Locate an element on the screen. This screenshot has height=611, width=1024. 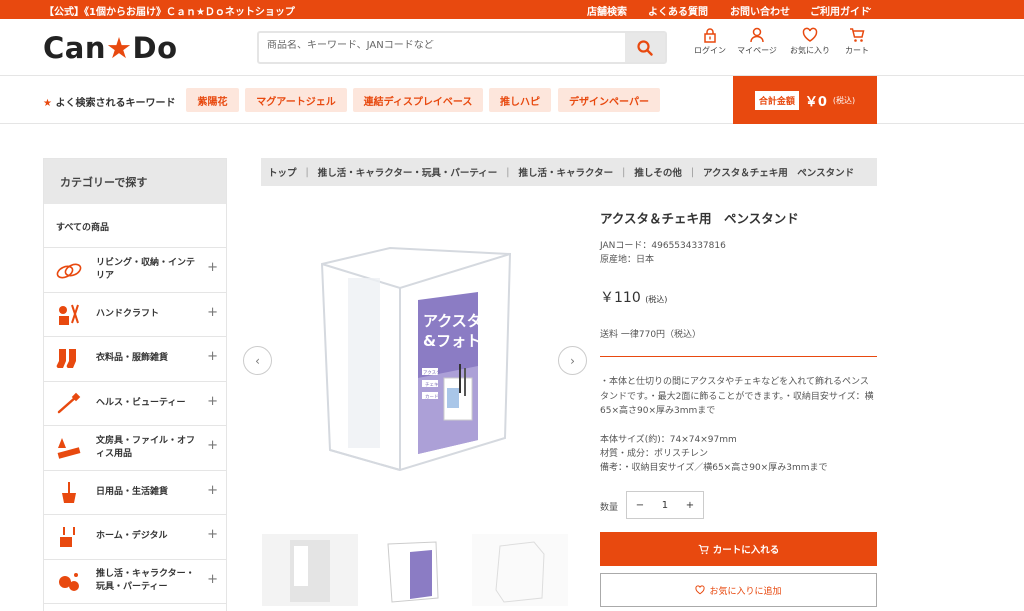
sidebar-title: カテゴリーで探す is located at coordinates (135, 181).